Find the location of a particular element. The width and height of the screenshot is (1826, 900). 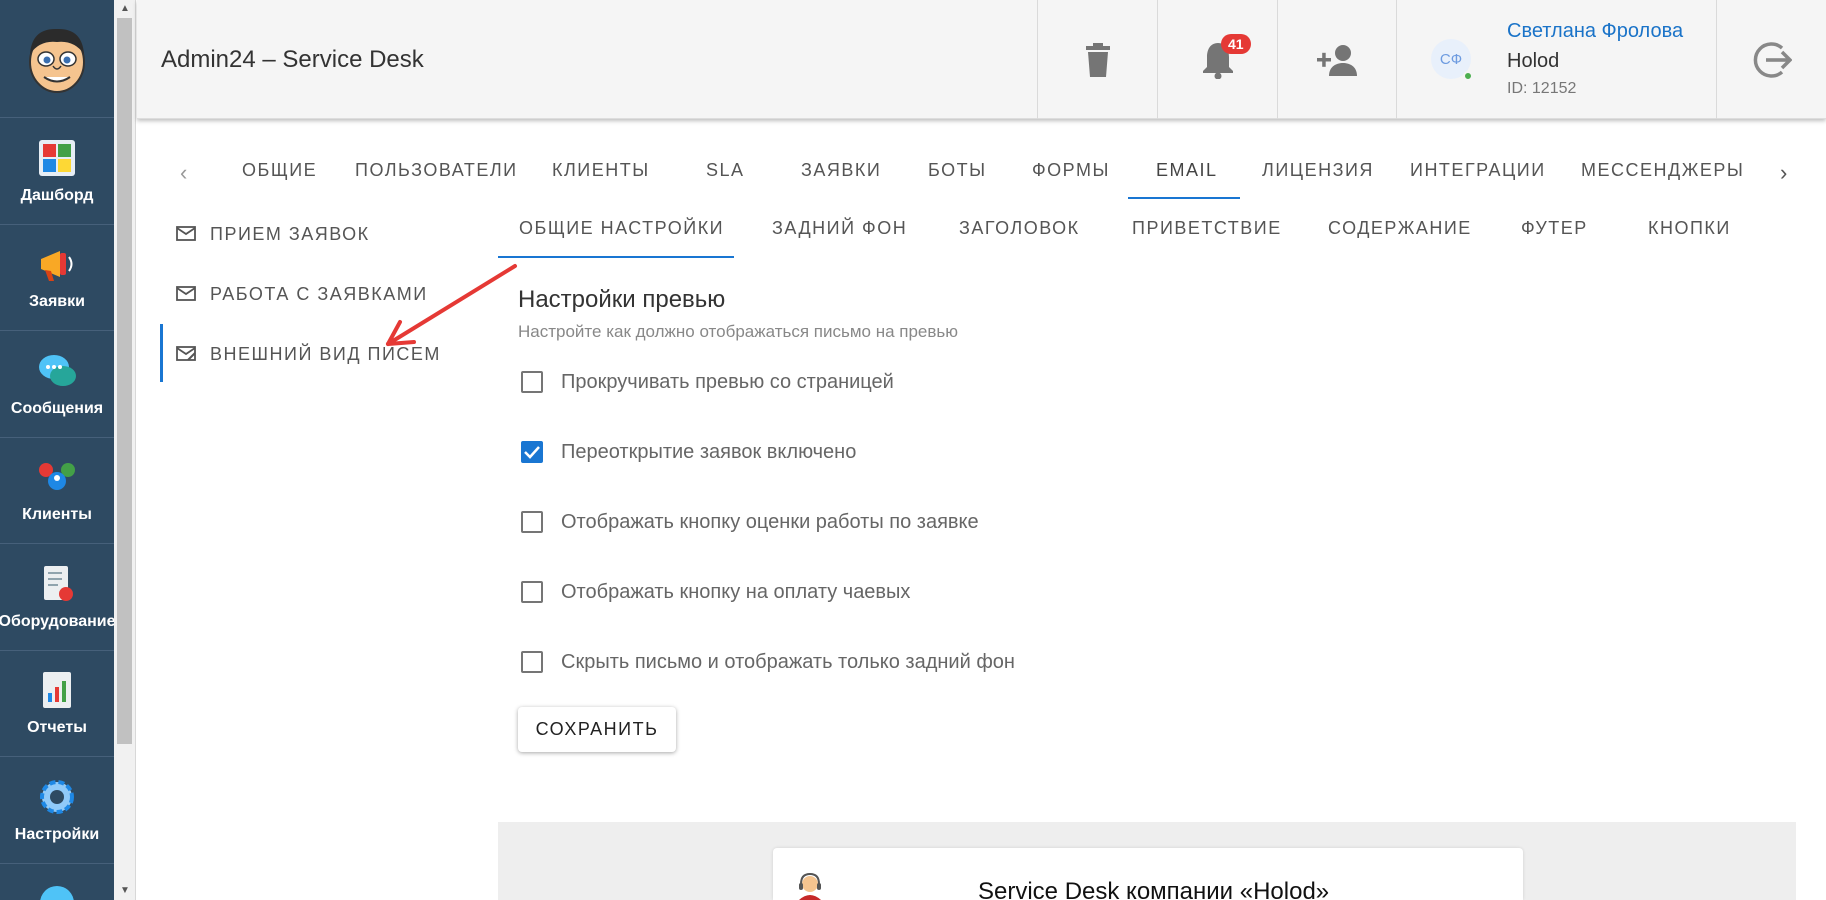

subtab-background: ЗАДНИЙ ФОН is located at coordinates (839, 228).